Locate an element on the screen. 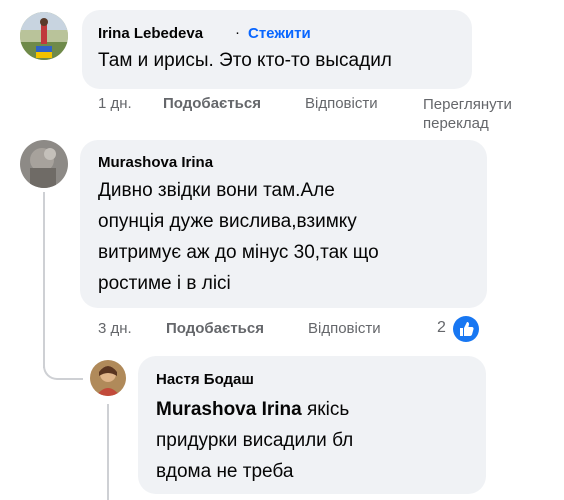 This screenshot has width=564, height=500. comment-text-line: витримує аж до мінус 30,так що is located at coordinates (238, 252).